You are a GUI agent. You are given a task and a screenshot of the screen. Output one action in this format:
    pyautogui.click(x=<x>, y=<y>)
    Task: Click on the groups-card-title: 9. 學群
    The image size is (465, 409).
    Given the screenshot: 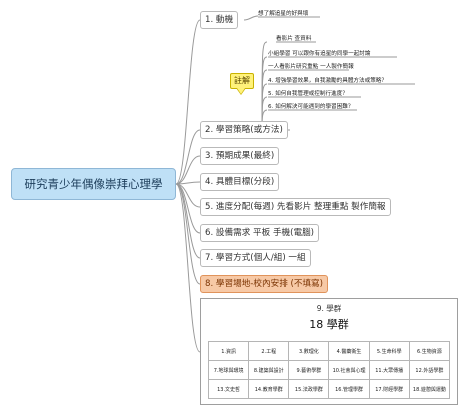 What is the action you would take?
    pyautogui.click(x=329, y=308)
    